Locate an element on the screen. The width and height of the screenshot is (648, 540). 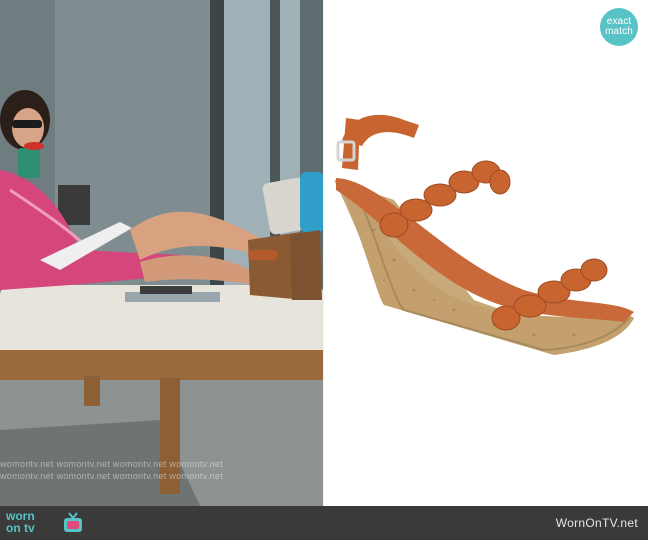
footer-bar: worn on tv WornOnTV.net is located at coordinates (324, 523).